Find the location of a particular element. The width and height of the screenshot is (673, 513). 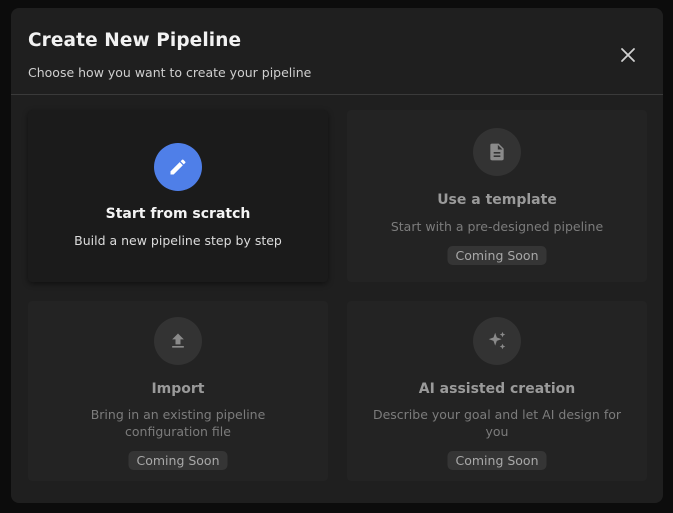

option-title: Start from scratch is located at coordinates (178, 214).